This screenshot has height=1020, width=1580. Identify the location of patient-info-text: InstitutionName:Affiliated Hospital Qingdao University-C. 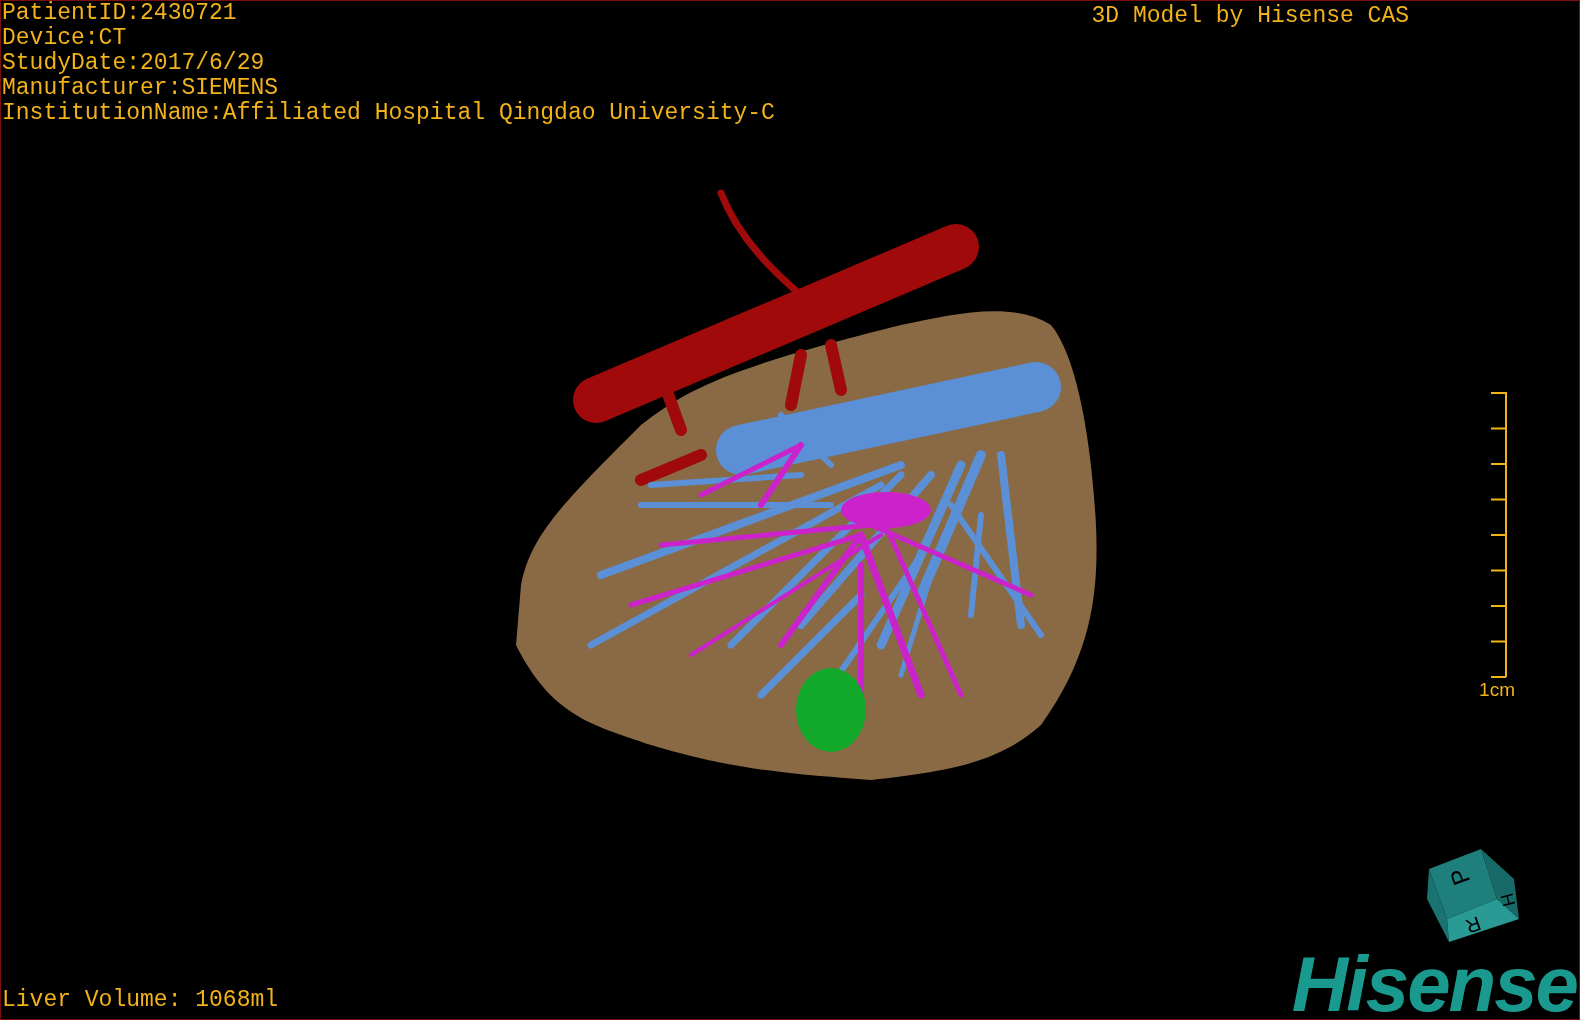
(388, 113).